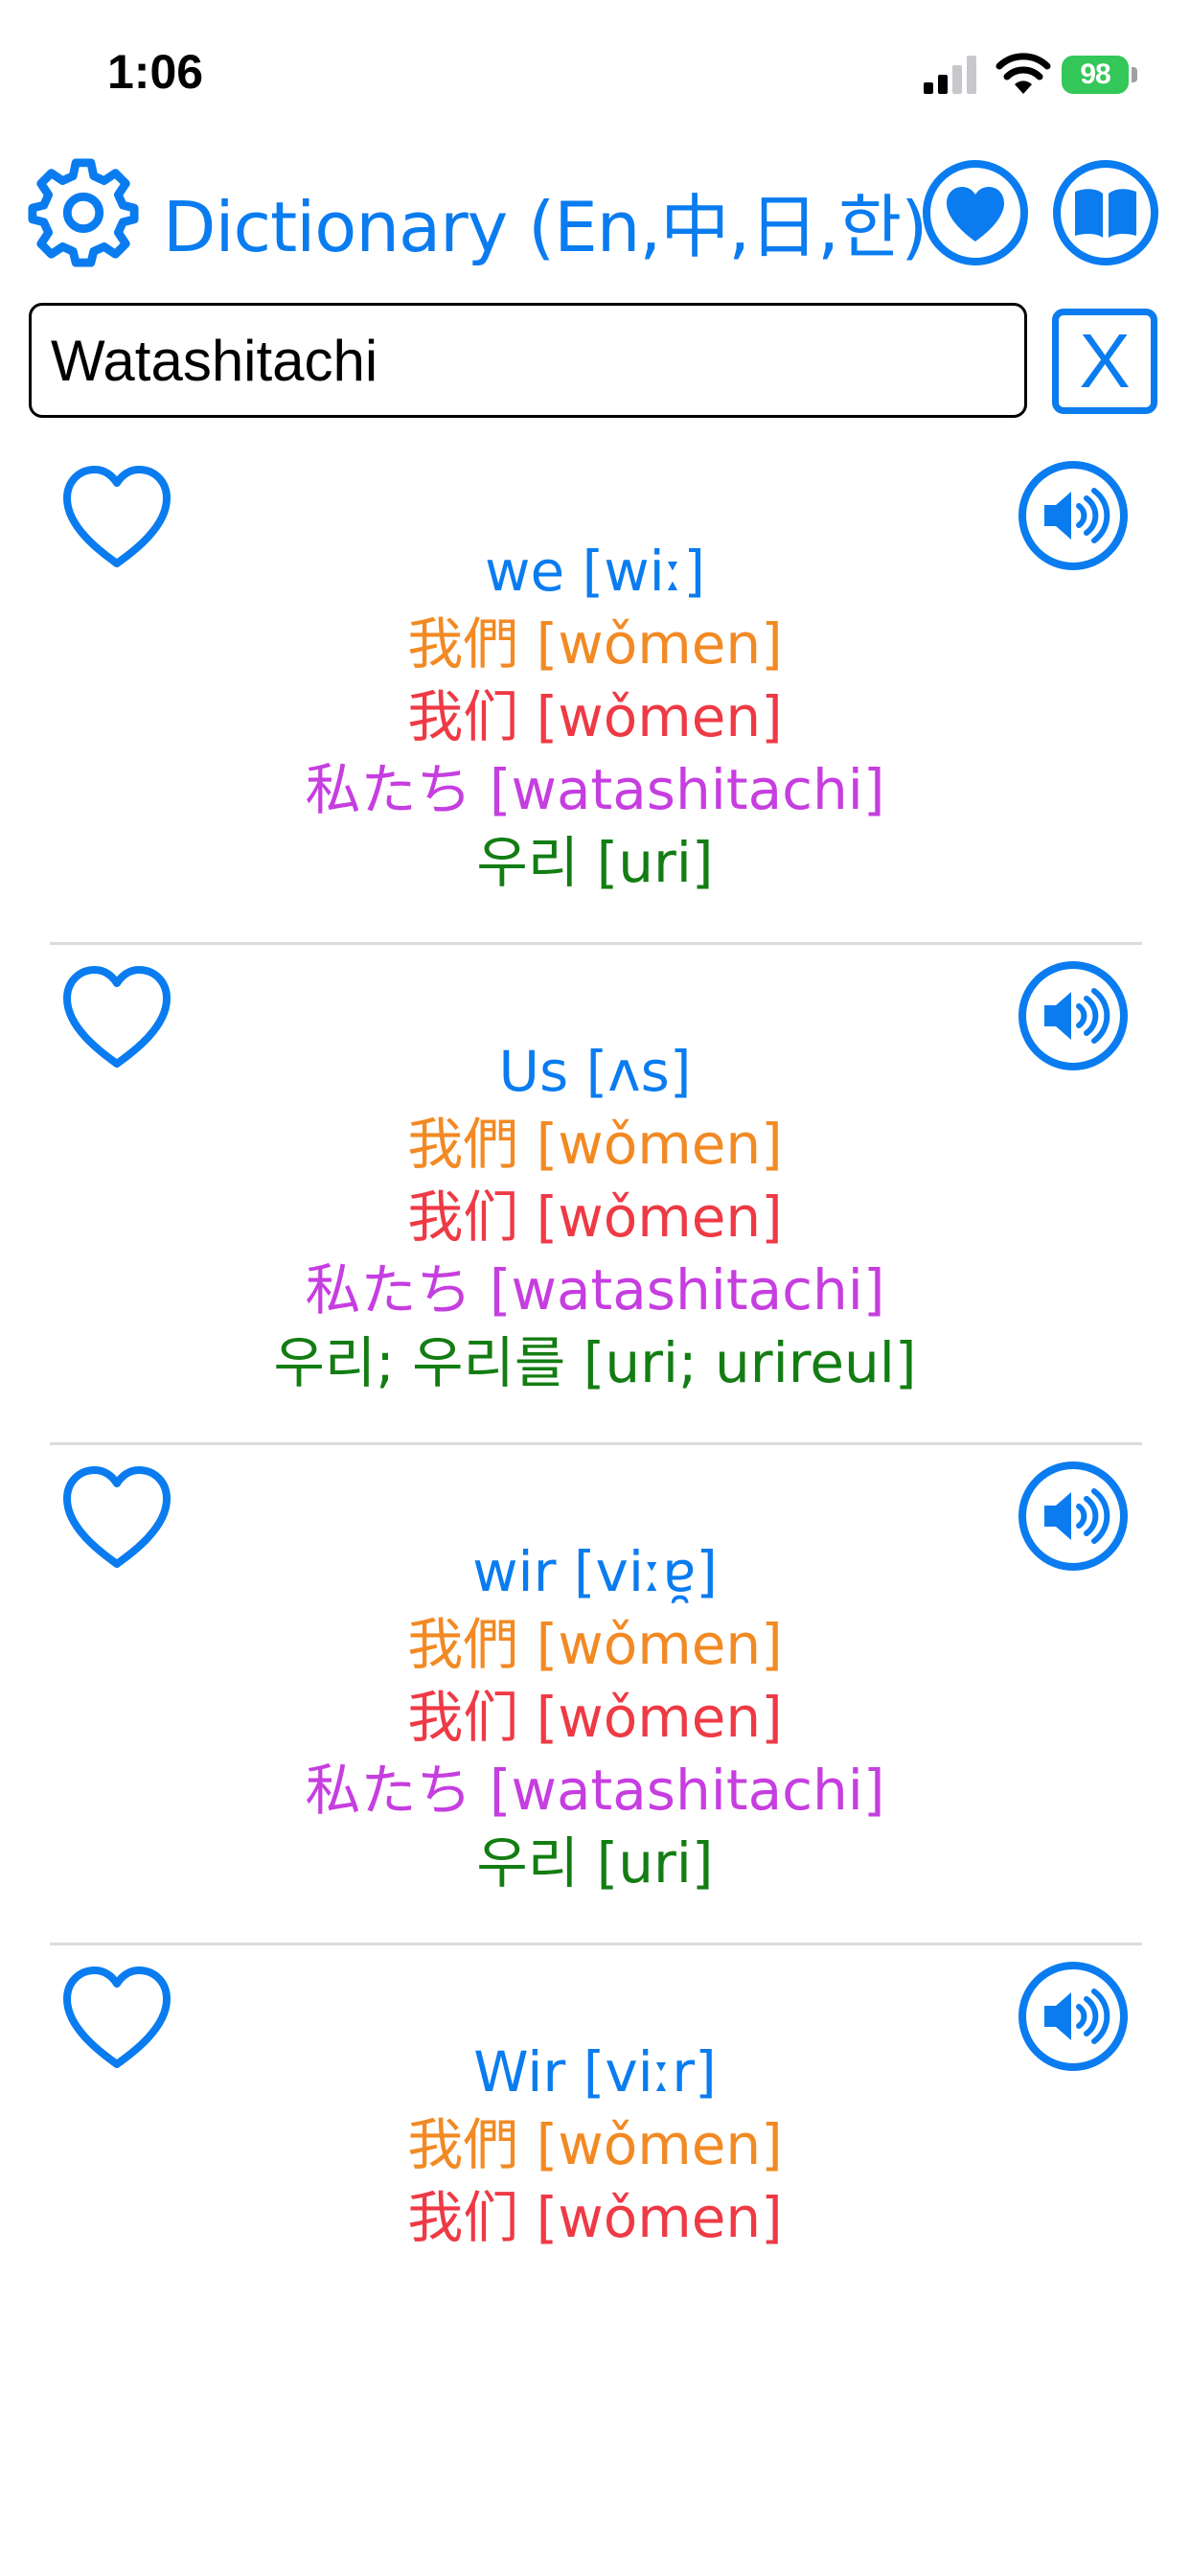 The height and width of the screenshot is (2576, 1190). Describe the element at coordinates (595, 72) in the screenshot. I see `status-bar: 1:06 98` at that location.